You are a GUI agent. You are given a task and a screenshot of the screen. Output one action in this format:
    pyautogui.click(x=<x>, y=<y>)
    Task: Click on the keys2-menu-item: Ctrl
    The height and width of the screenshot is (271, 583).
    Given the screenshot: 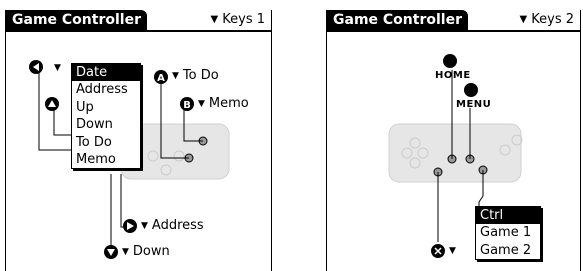 What is the action you would take?
    pyautogui.click(x=508, y=216)
    